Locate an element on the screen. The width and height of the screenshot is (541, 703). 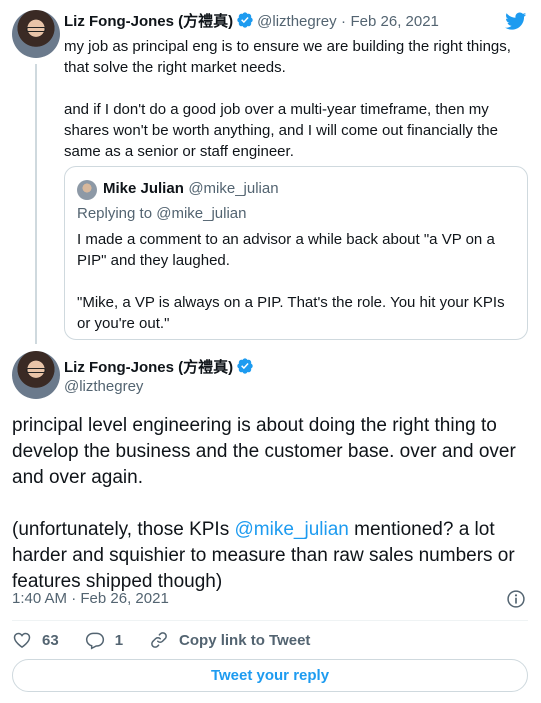
replying-to-label: Replying to is located at coordinates (115, 213).